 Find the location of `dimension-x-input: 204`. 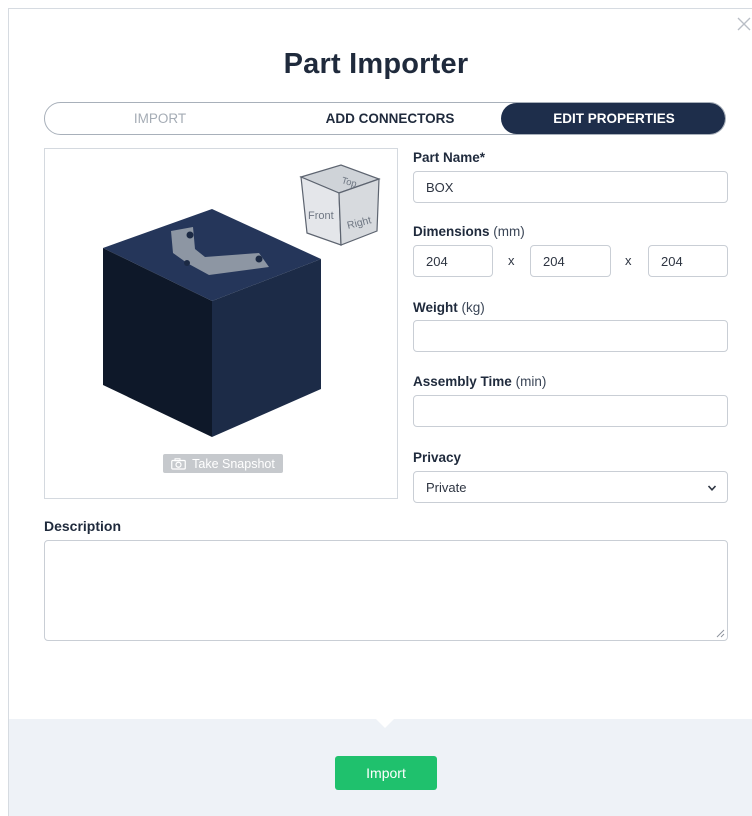

dimension-x-input: 204 is located at coordinates (453, 261).